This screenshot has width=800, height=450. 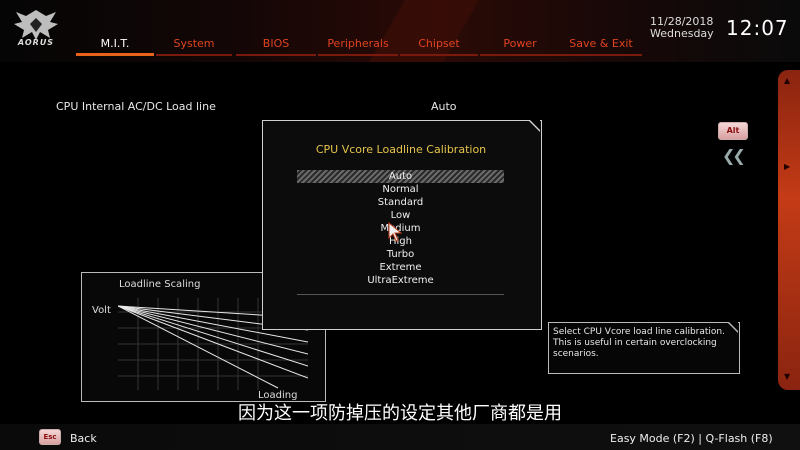 What do you see at coordinates (358, 43) in the screenshot?
I see `tab-label: Peripherals` at bounding box center [358, 43].